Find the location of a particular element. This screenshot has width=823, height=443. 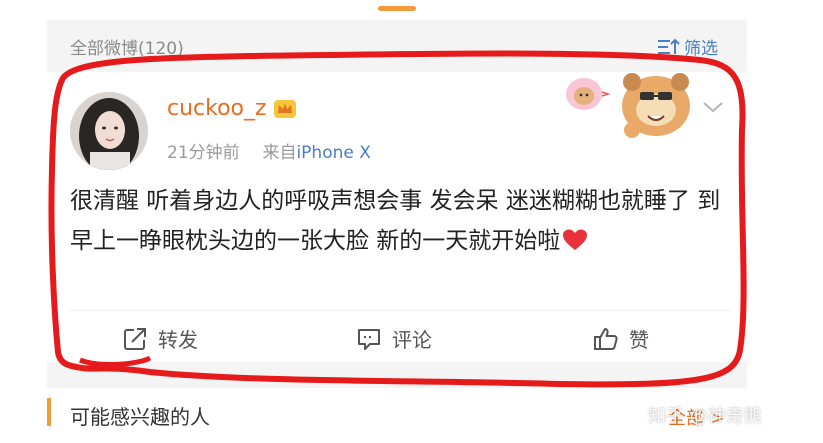

post-meta: 21分钟前 来自iPhone X is located at coordinates (269, 150).